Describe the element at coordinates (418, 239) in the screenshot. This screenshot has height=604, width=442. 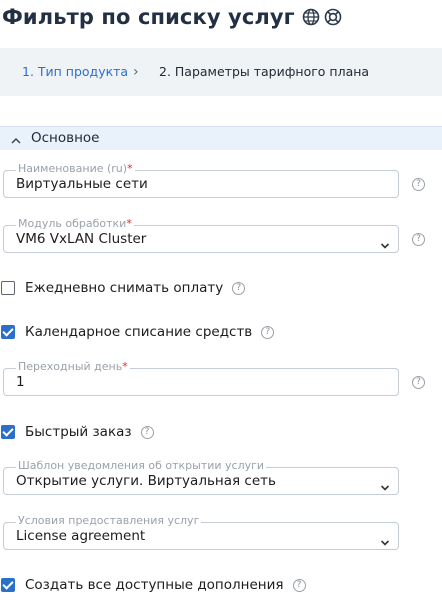
I see `help-icon-module: ?` at that location.